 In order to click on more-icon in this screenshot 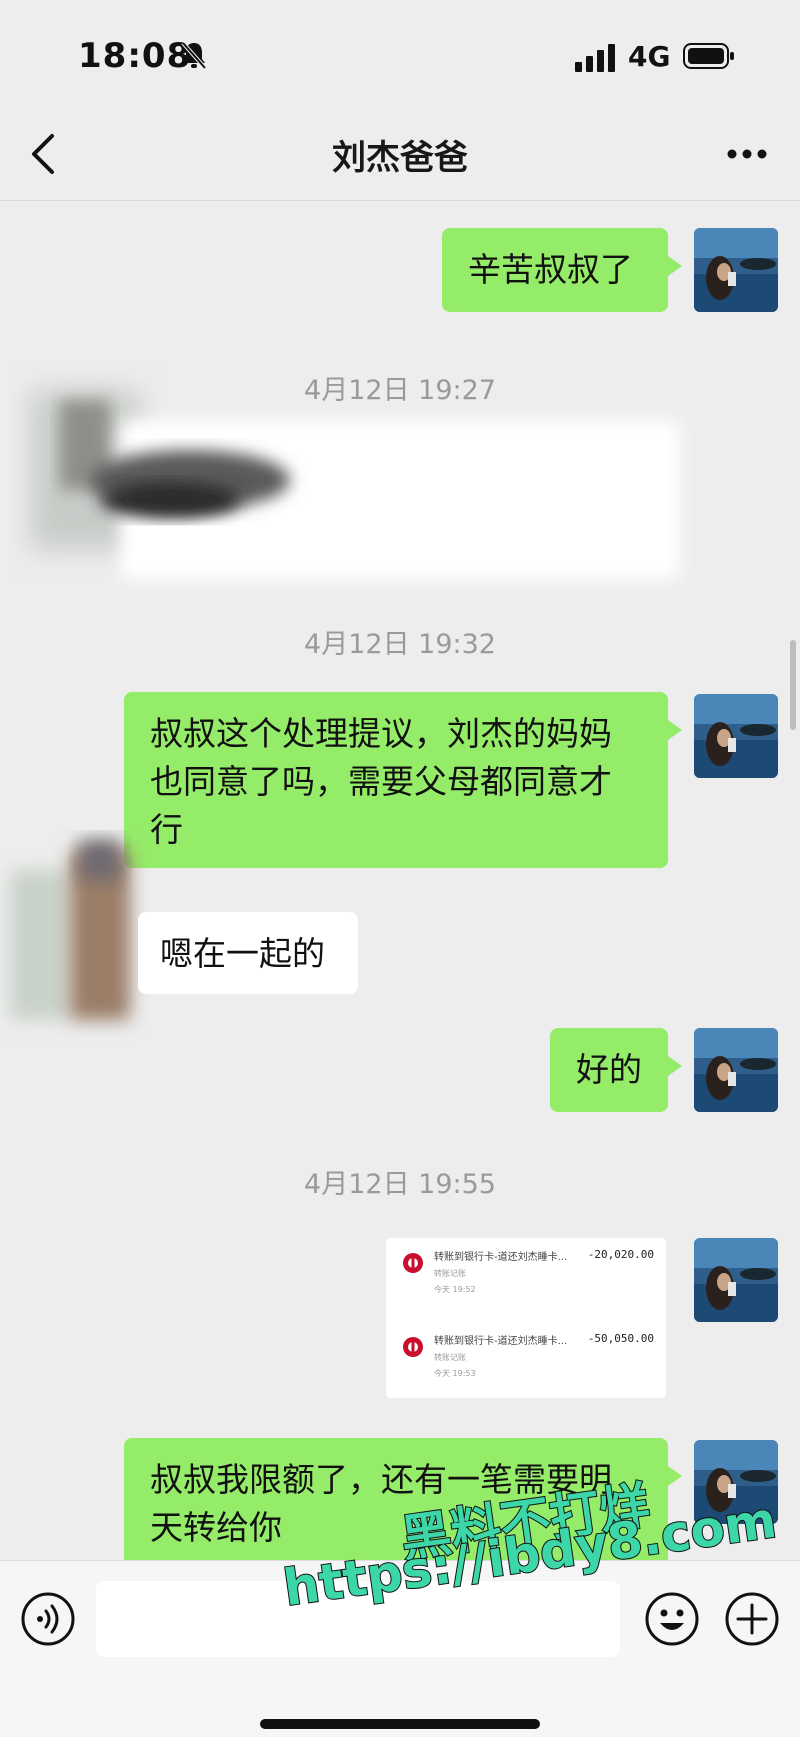, I will do `click(747, 154)`.